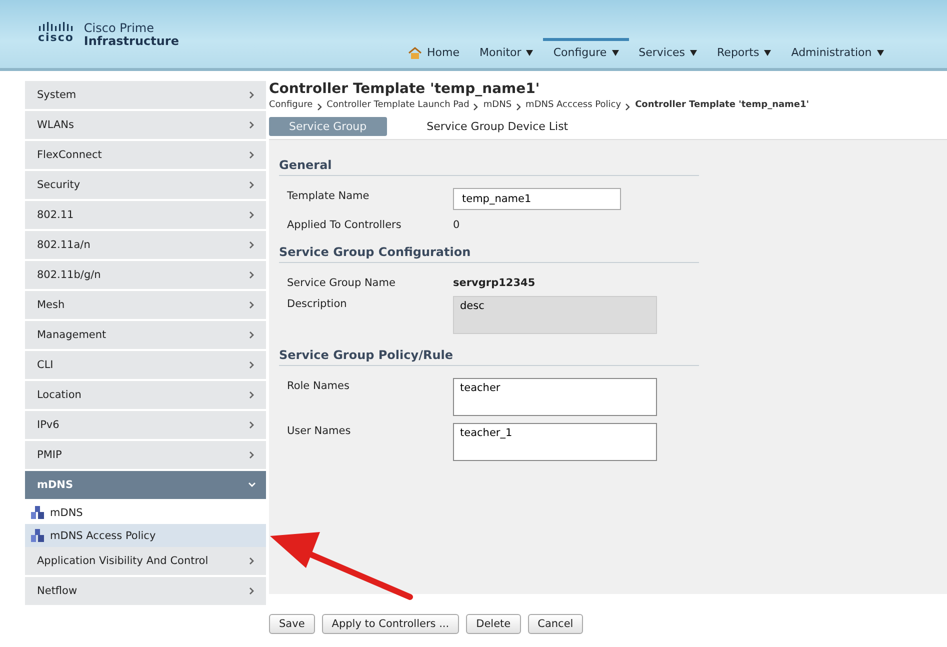 The height and width of the screenshot is (647, 947). Describe the element at coordinates (415, 52) in the screenshot. I see `home-icon` at that location.